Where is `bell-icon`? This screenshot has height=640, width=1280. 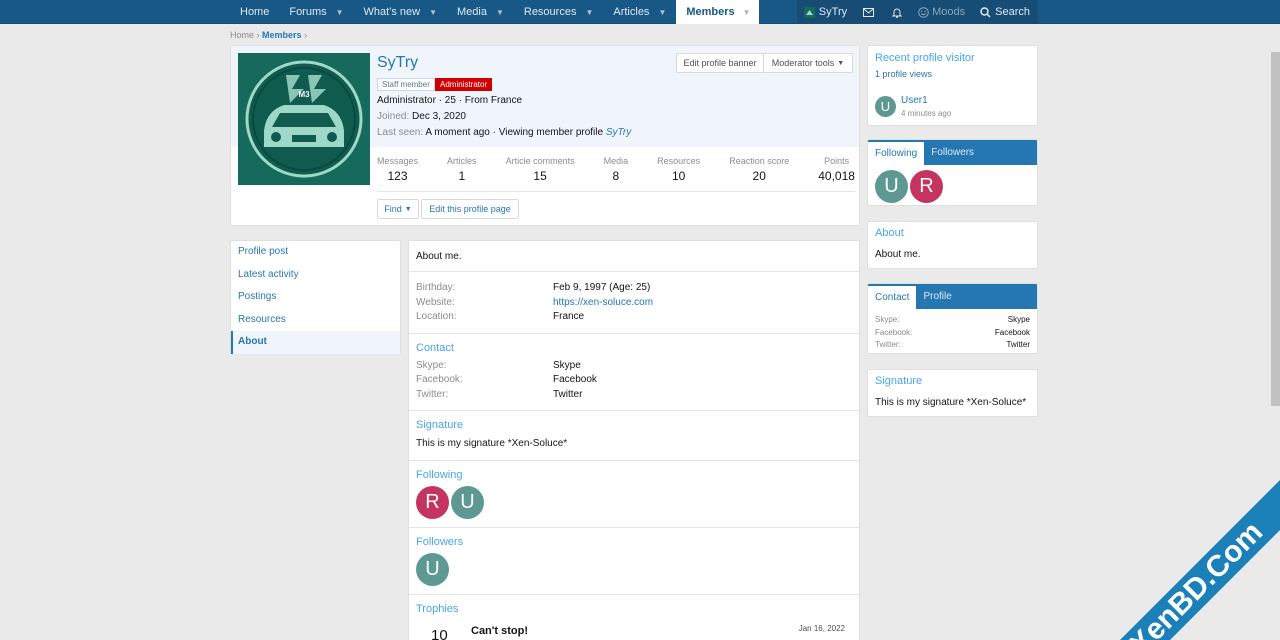 bell-icon is located at coordinates (897, 13).